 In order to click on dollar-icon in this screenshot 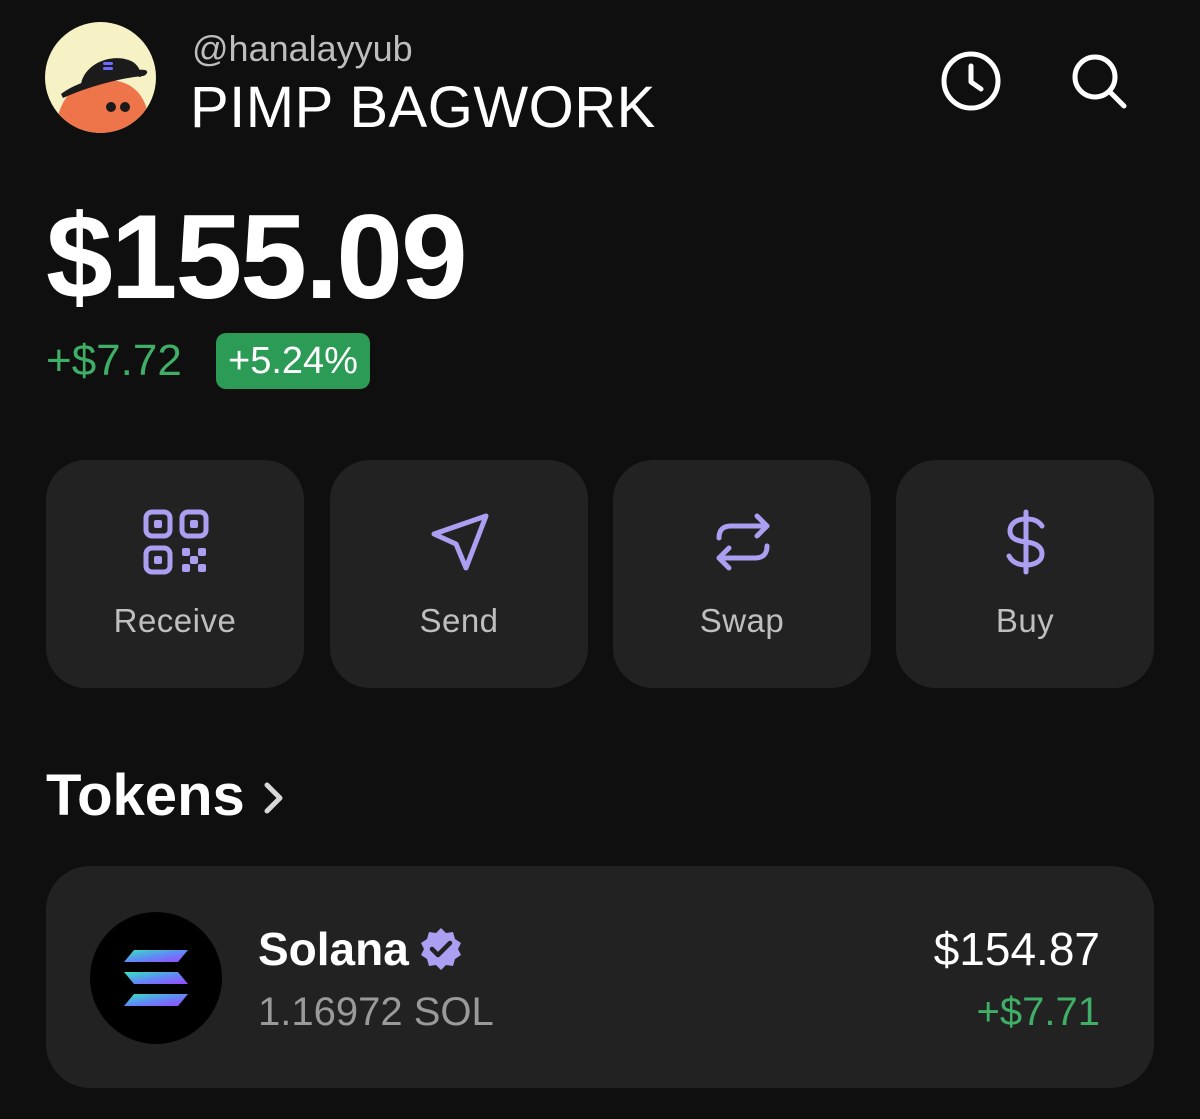, I will do `click(1025, 542)`.